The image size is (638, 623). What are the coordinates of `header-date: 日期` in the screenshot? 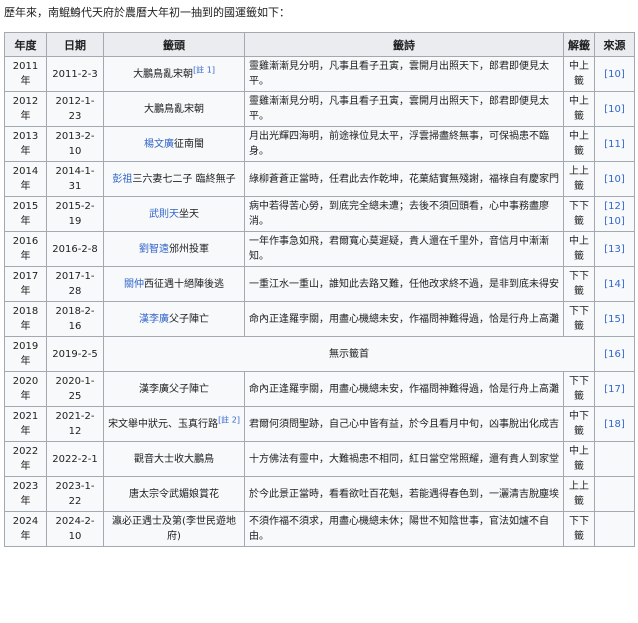 It's located at (75, 44).